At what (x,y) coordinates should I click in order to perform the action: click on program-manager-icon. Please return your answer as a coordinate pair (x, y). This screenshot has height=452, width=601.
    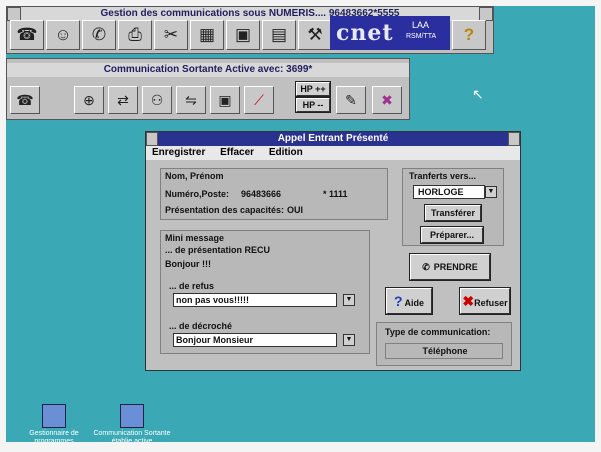
    Looking at the image, I should click on (54, 416).